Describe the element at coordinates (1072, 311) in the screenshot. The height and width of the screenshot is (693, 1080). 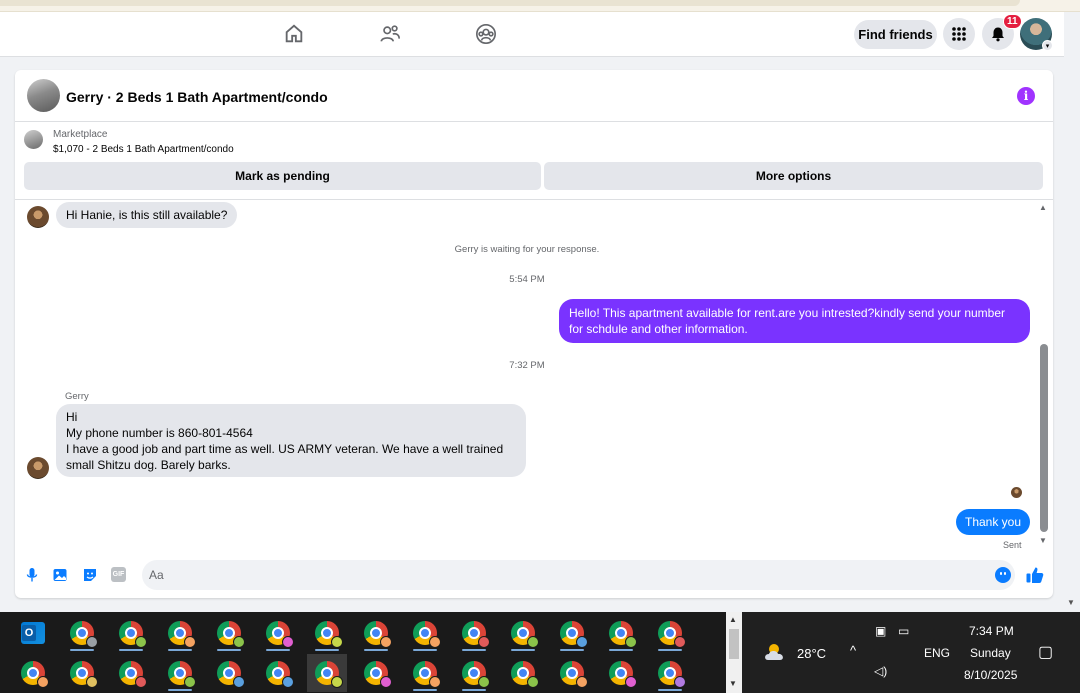
I see `page-scrollbar` at that location.